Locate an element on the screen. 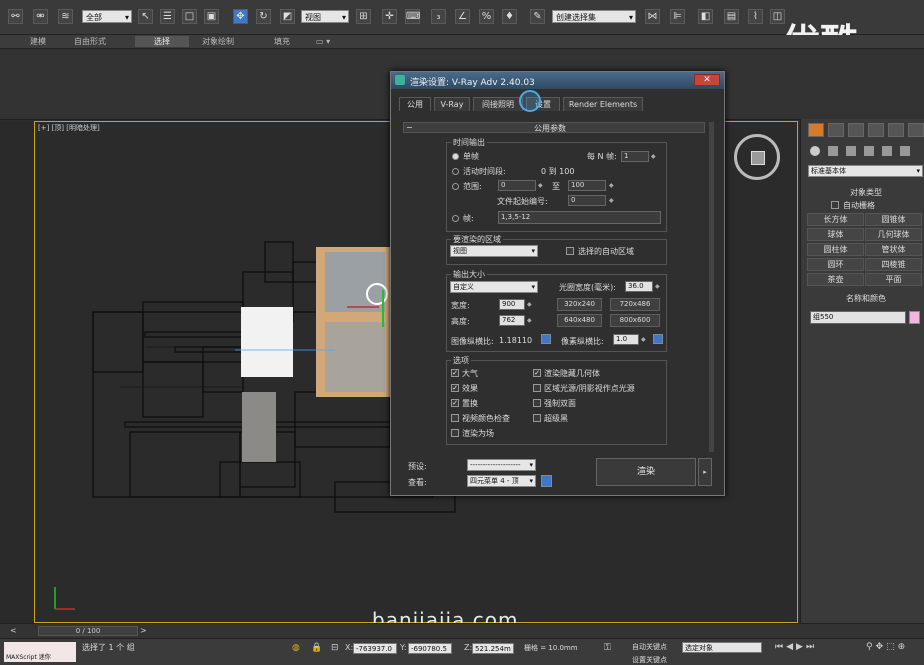  render-to-fields-checkbox is located at coordinates (455, 433).